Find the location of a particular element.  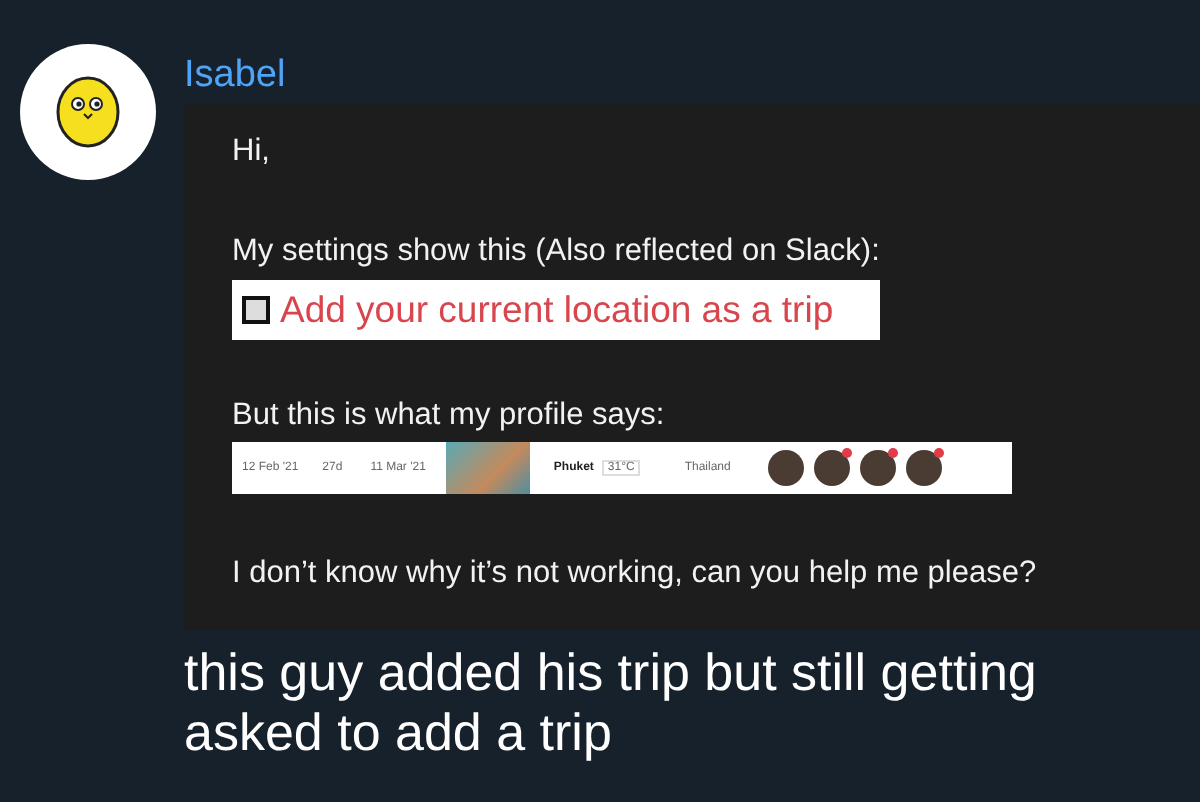

message-text: this guy added his trip but still getting asked to add a trip is located at coordinates (611, 702).